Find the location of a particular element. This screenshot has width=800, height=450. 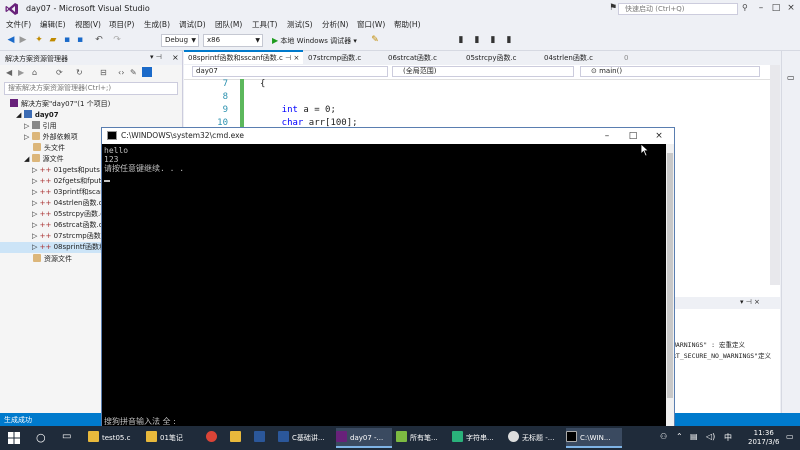

bookmark-next-icon: ▮ is located at coordinates (493, 40).